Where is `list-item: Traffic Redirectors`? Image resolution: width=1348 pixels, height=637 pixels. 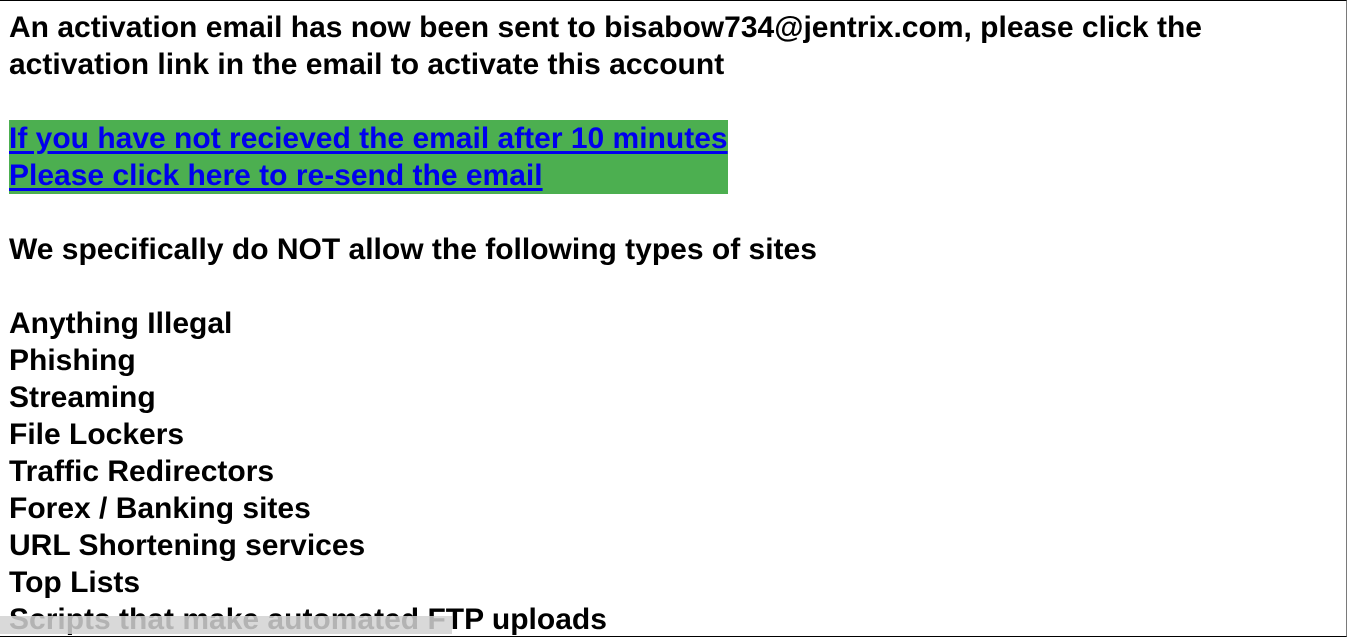
list-item: Traffic Redirectors is located at coordinates (142, 471).